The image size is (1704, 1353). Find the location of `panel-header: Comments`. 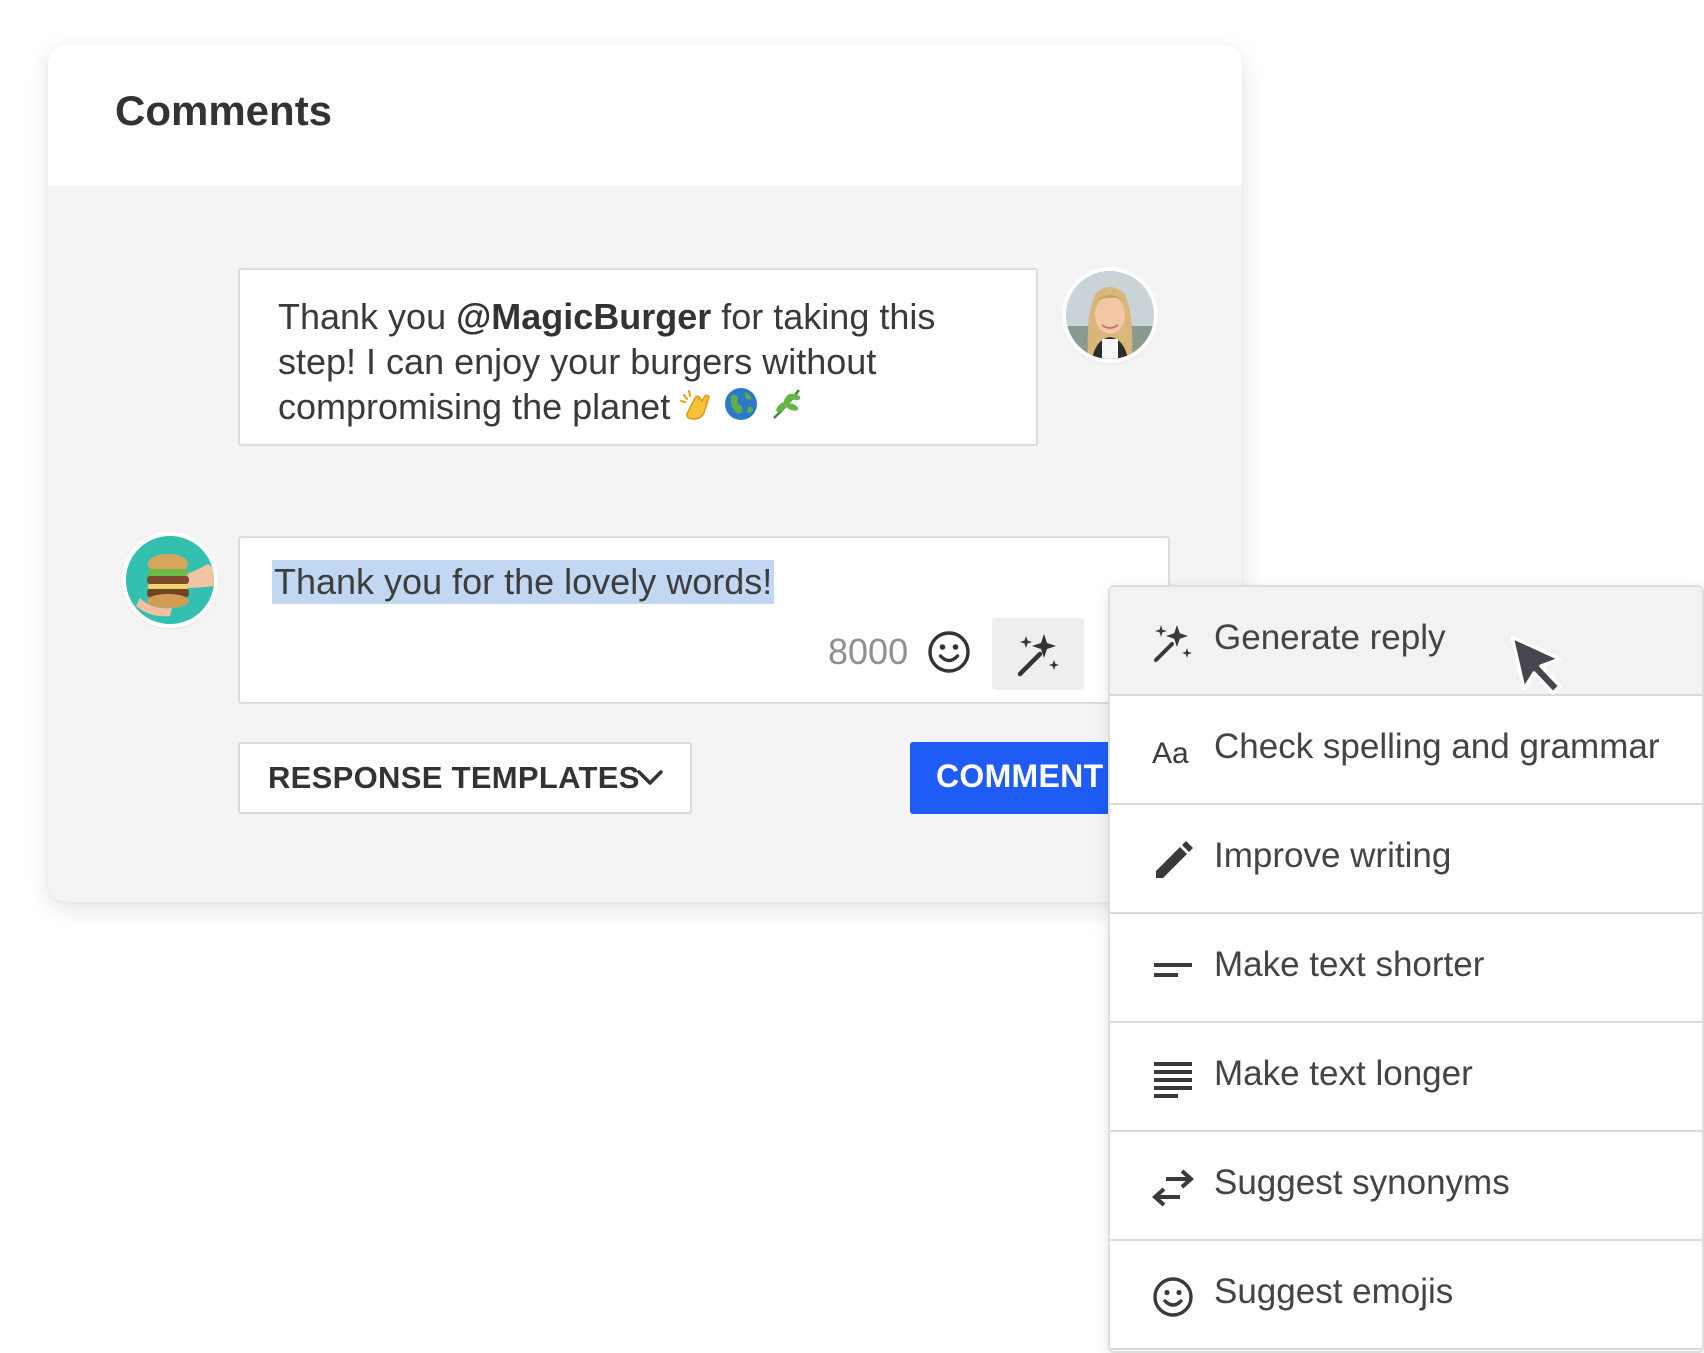

panel-header: Comments is located at coordinates (645, 115).